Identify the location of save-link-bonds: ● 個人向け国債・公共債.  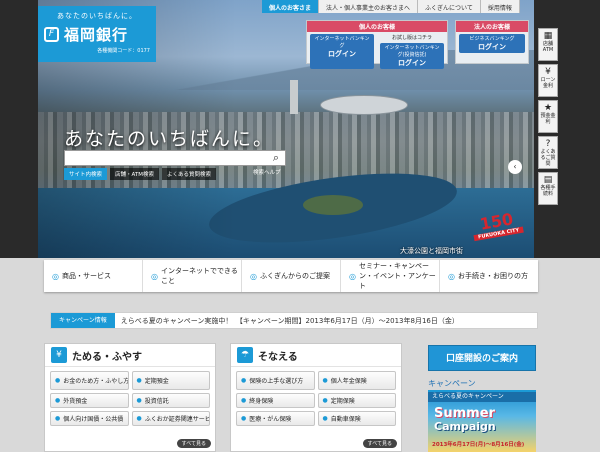
(89, 418).